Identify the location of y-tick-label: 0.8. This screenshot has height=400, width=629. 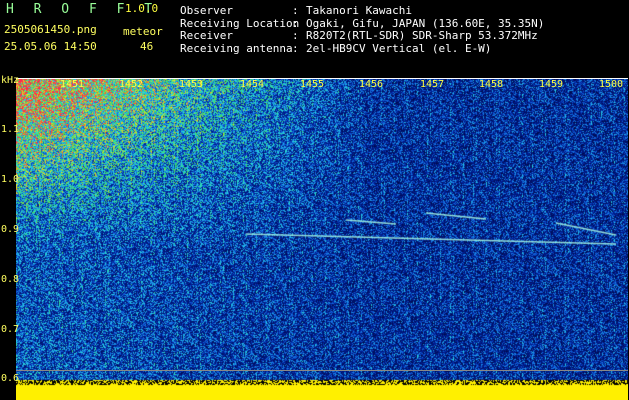
(10, 279).